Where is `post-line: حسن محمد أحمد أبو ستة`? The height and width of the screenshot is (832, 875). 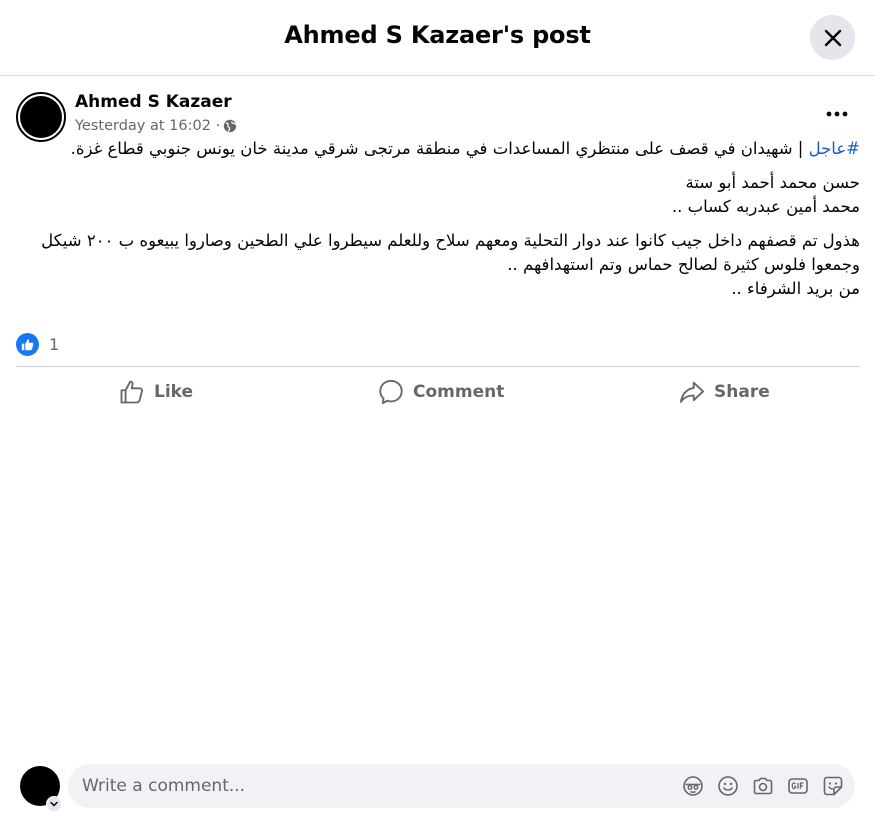 post-line: حسن محمد أحمد أبو ستة is located at coordinates (772, 182).